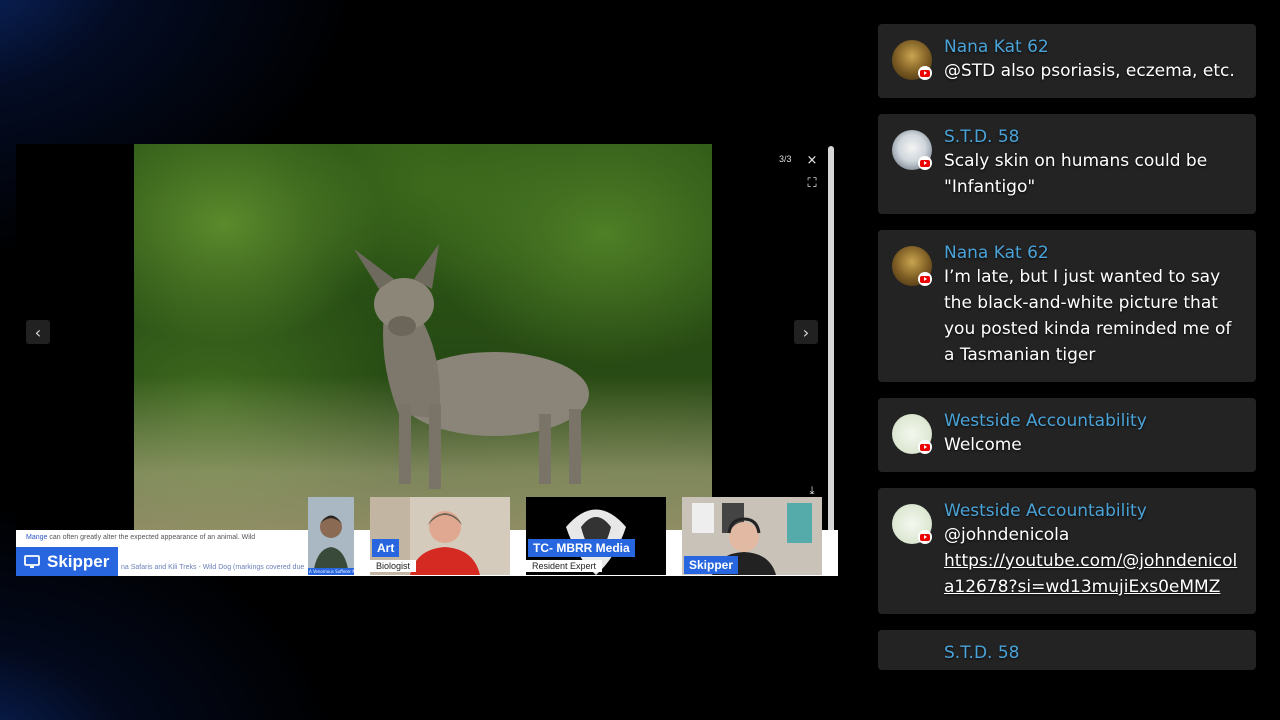 This screenshot has width=1280, height=720. What do you see at coordinates (1007, 535) in the screenshot?
I see `chat-text: @johndenicola` at bounding box center [1007, 535].